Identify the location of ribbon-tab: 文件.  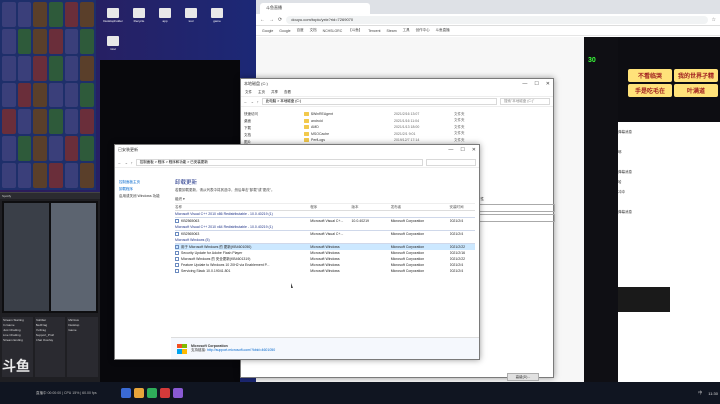
(248, 92).